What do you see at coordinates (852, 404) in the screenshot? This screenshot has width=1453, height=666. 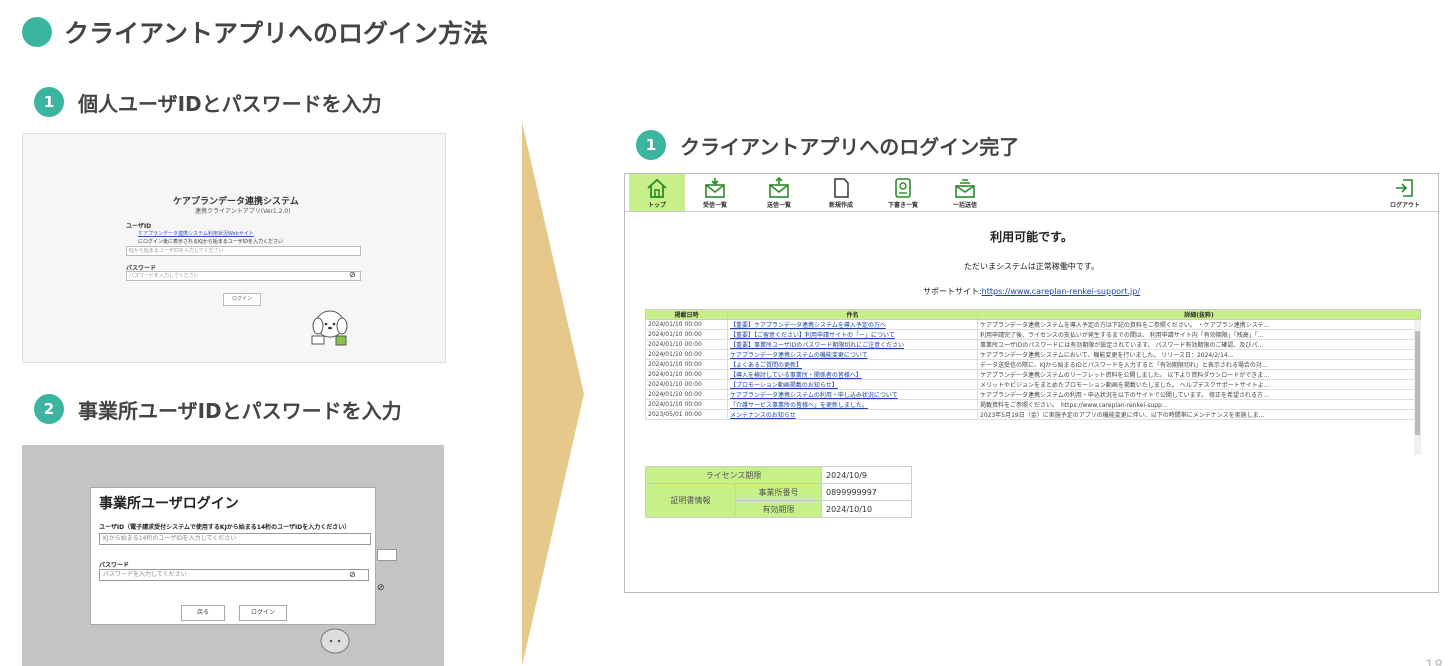 I see `news-subject-link: 「介護サービス事業所の皆様へ」を更新しました。` at bounding box center [852, 404].